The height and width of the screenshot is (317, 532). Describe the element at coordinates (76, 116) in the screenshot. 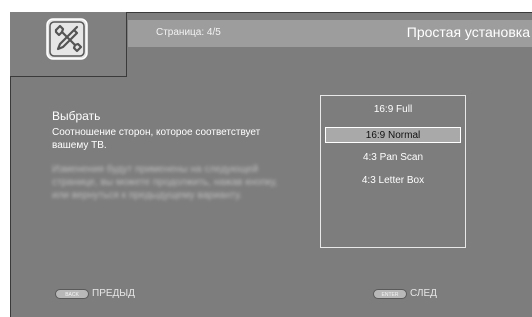

I see `select-heading: Выбрать` at that location.